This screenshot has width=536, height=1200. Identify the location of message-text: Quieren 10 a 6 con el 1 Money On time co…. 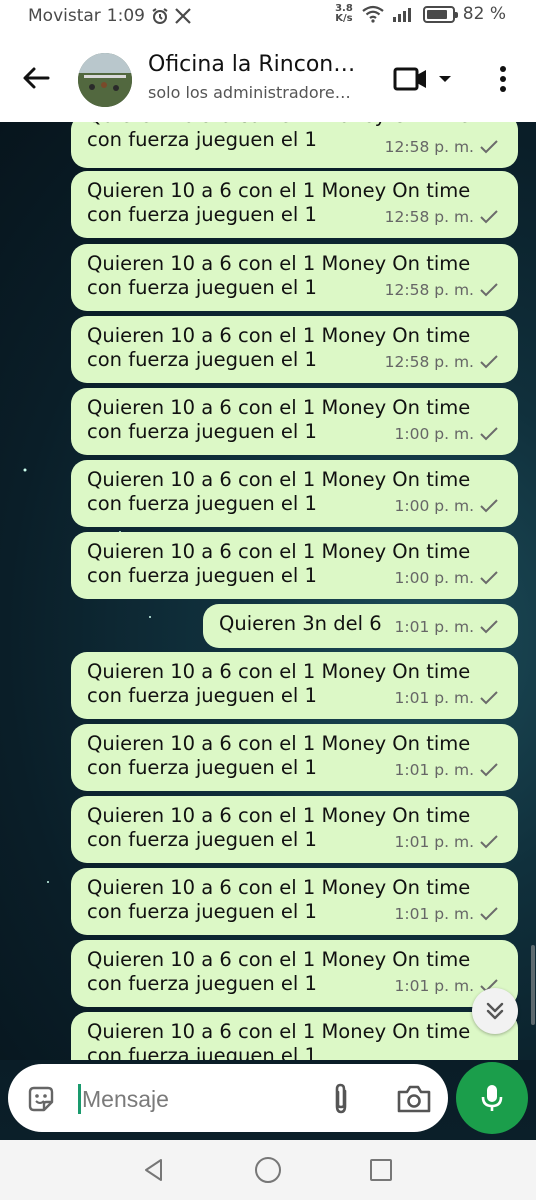
(279, 1040).